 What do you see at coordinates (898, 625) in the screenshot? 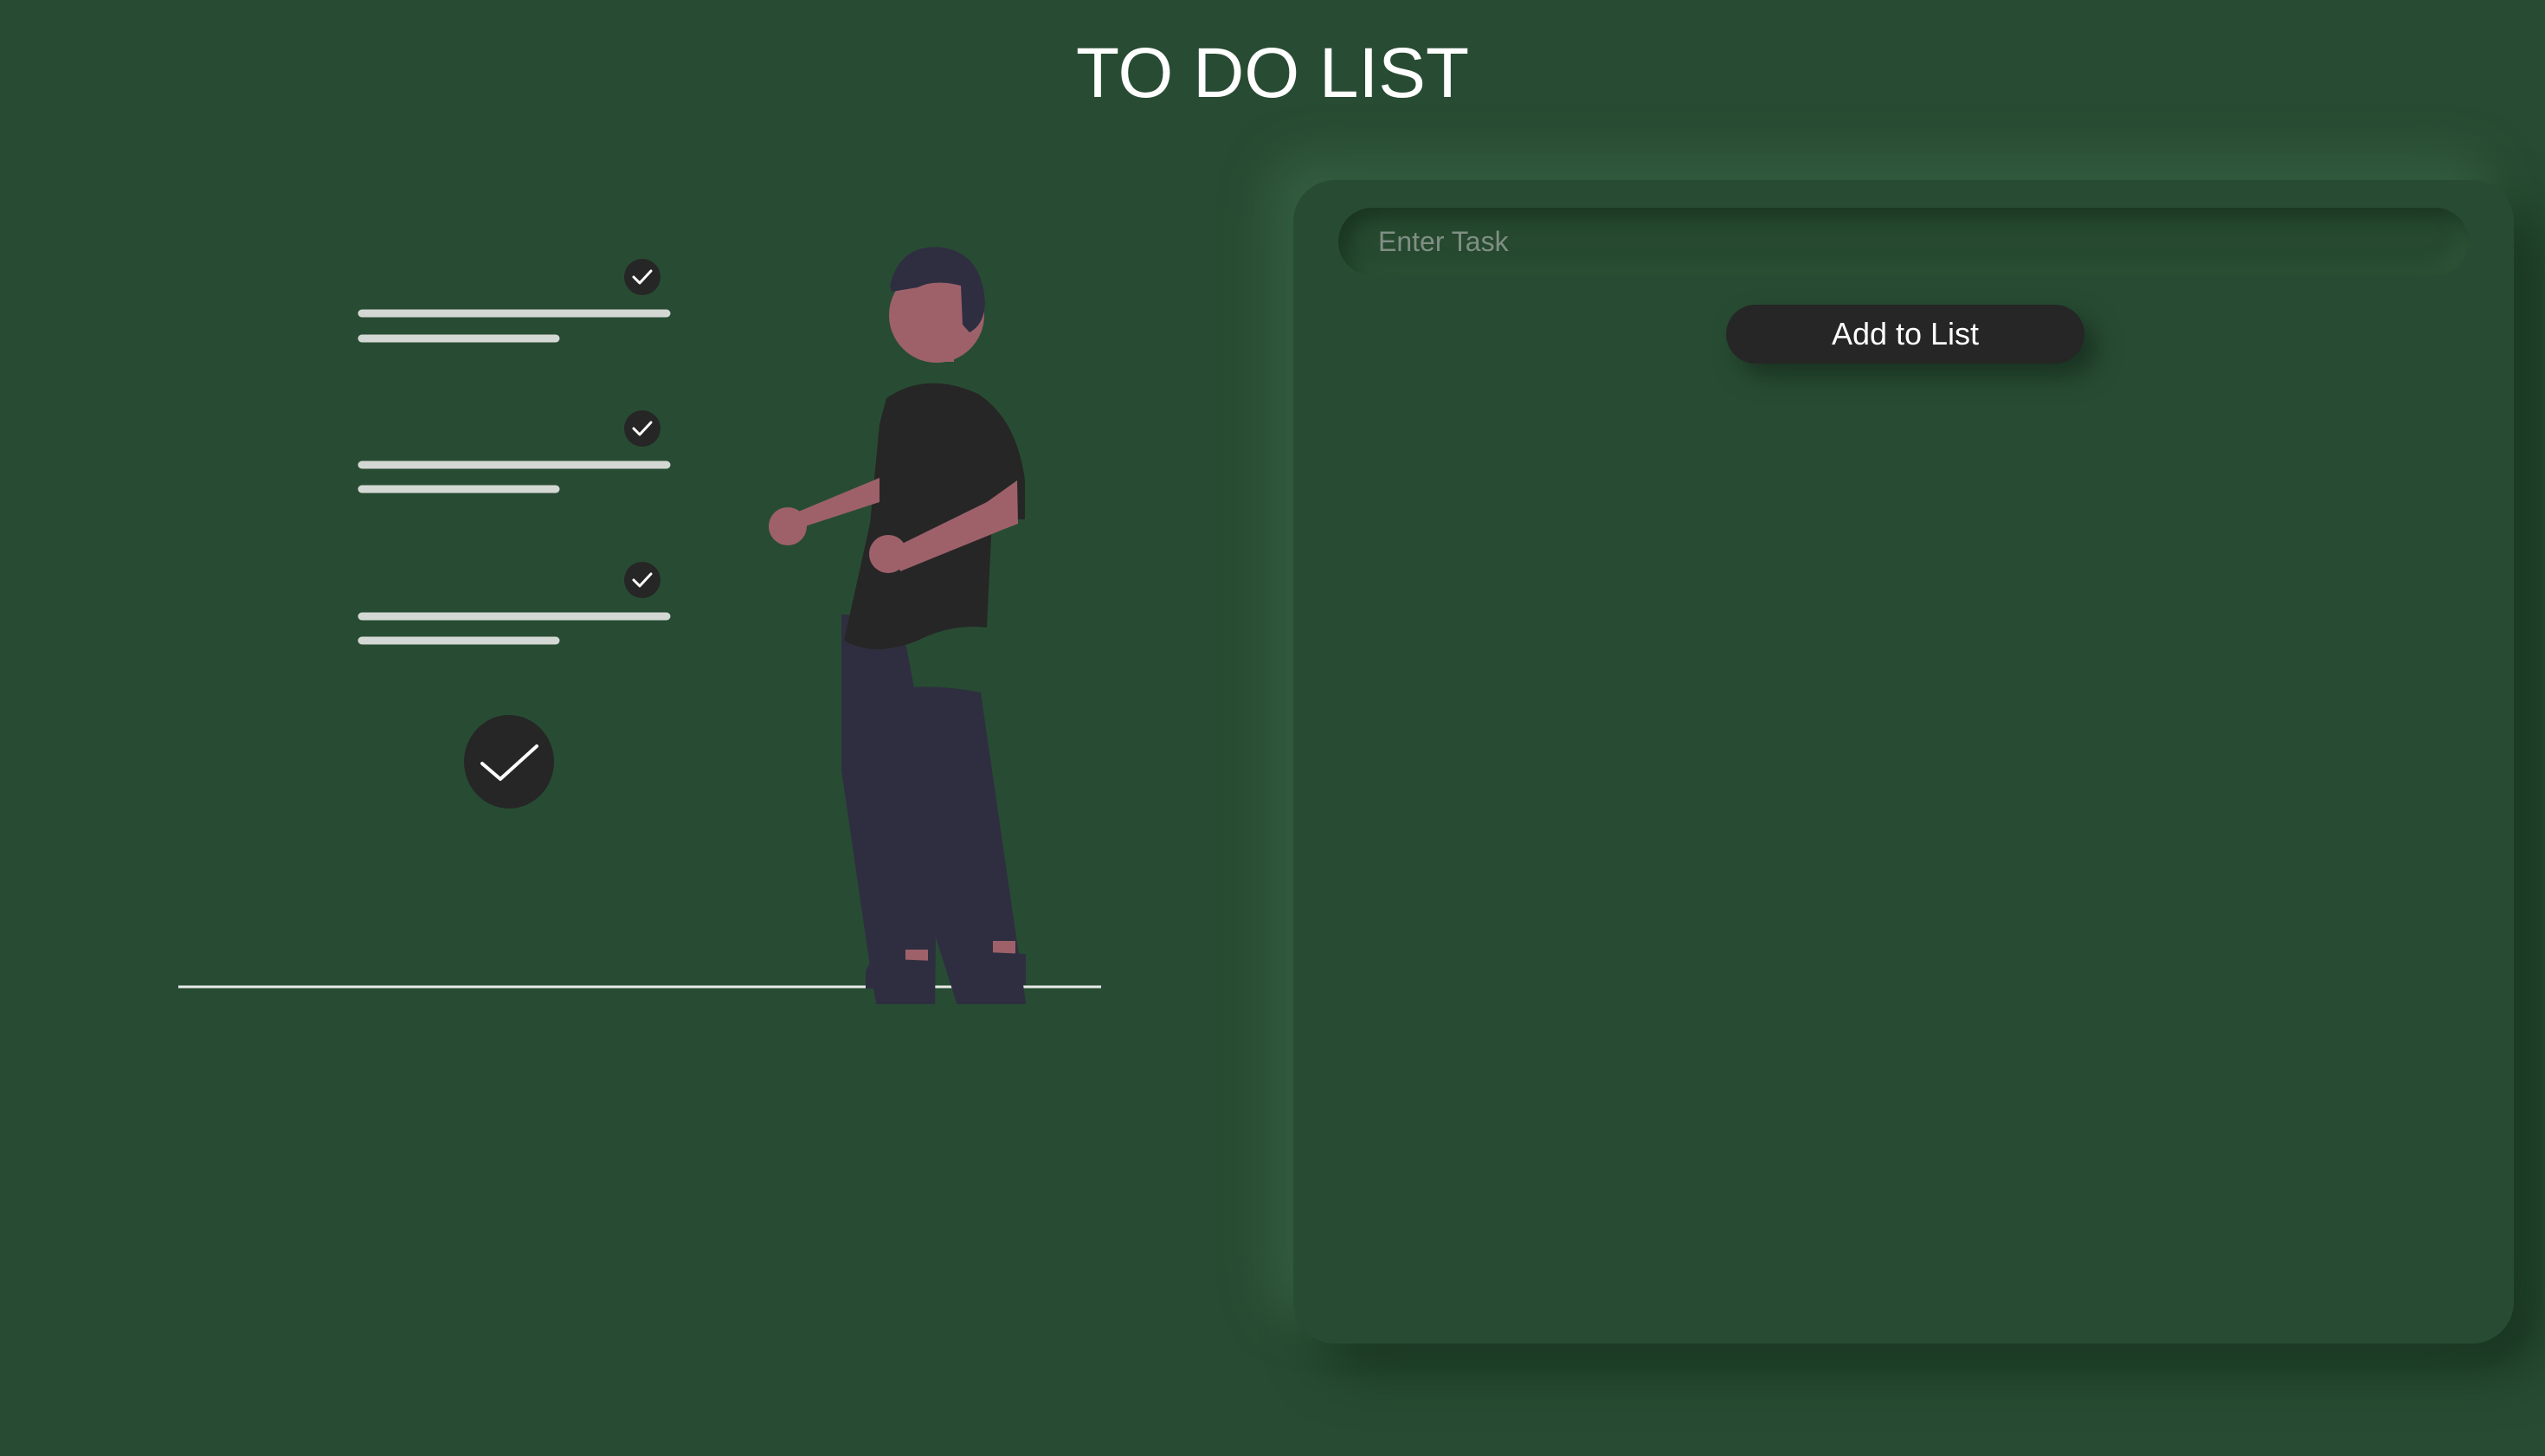
I see `person-figure` at bounding box center [898, 625].